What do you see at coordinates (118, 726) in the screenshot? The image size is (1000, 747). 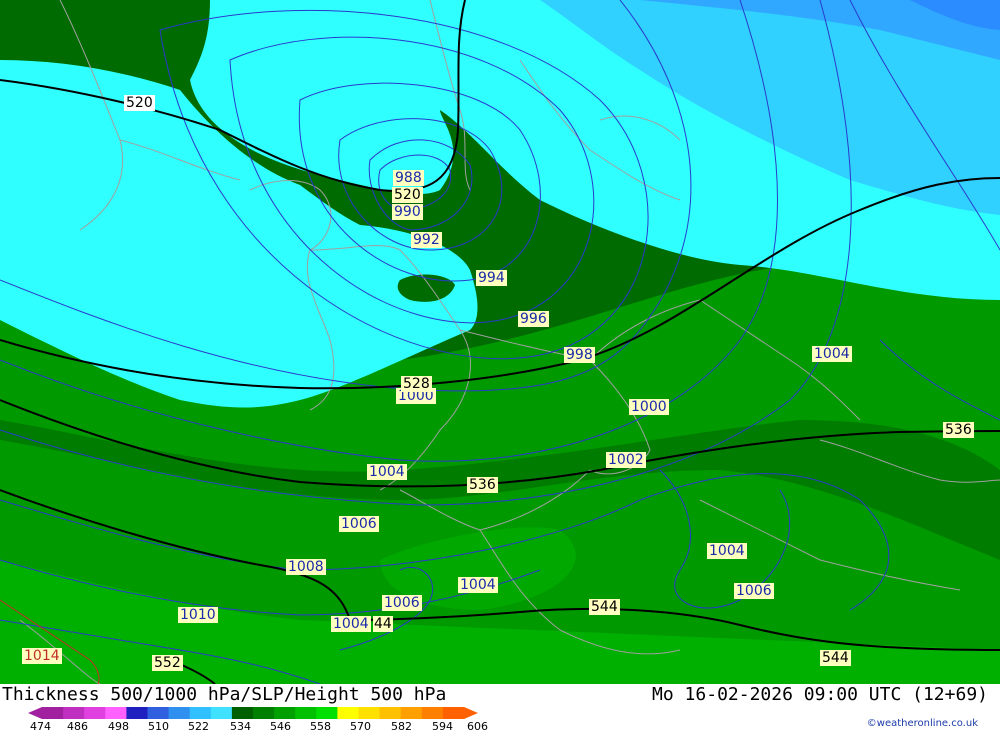 I see `legend-label: 498` at bounding box center [118, 726].